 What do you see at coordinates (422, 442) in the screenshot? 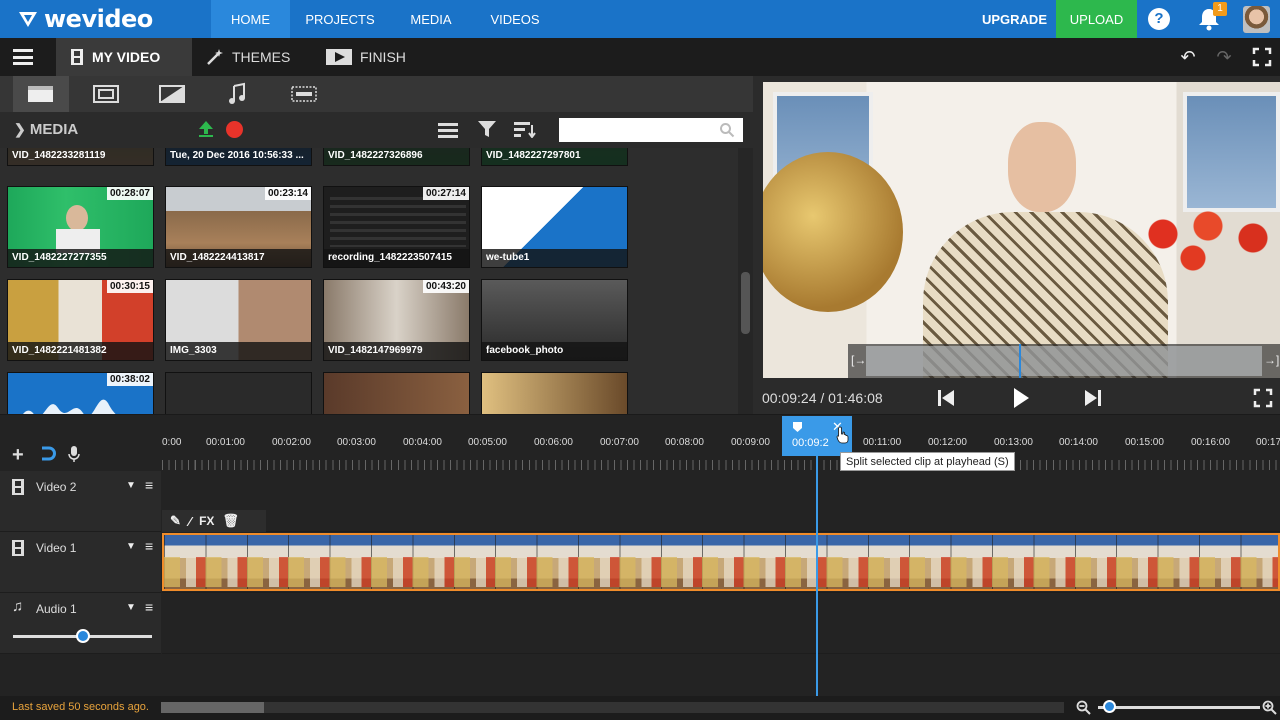
I see `tick-label: 00:04:00` at bounding box center [422, 442].